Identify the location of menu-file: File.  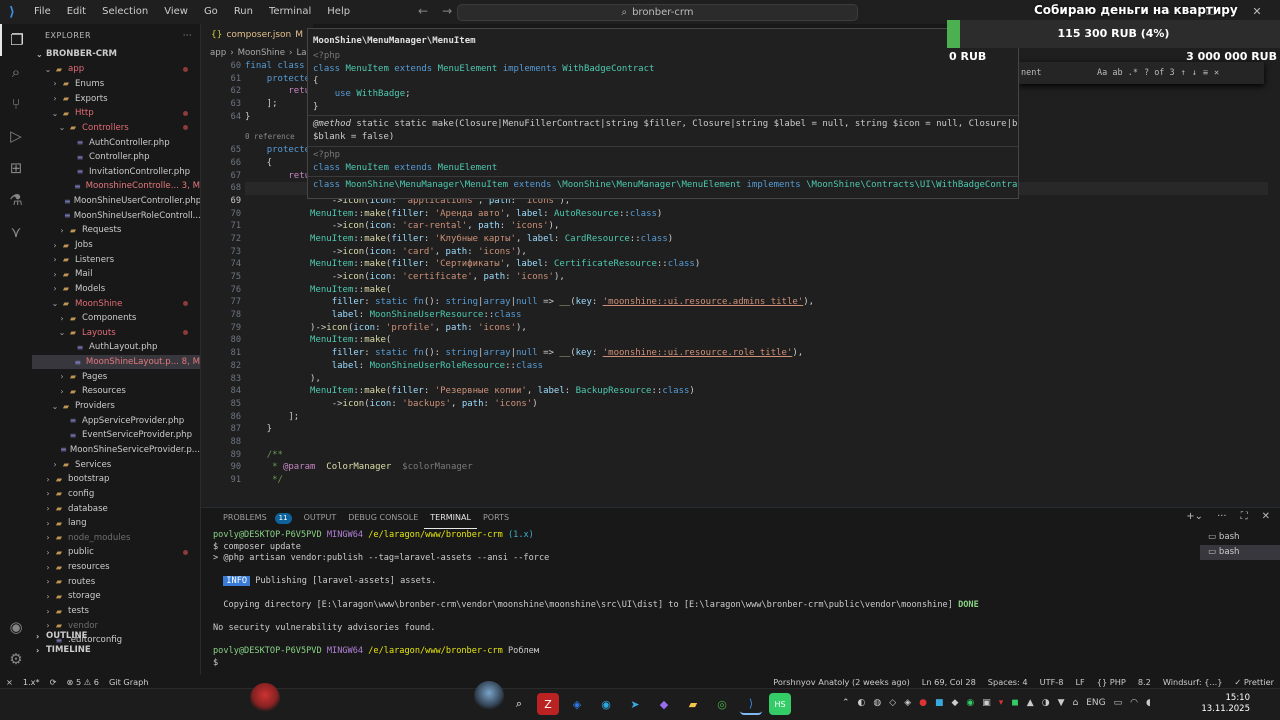
(42, 12).